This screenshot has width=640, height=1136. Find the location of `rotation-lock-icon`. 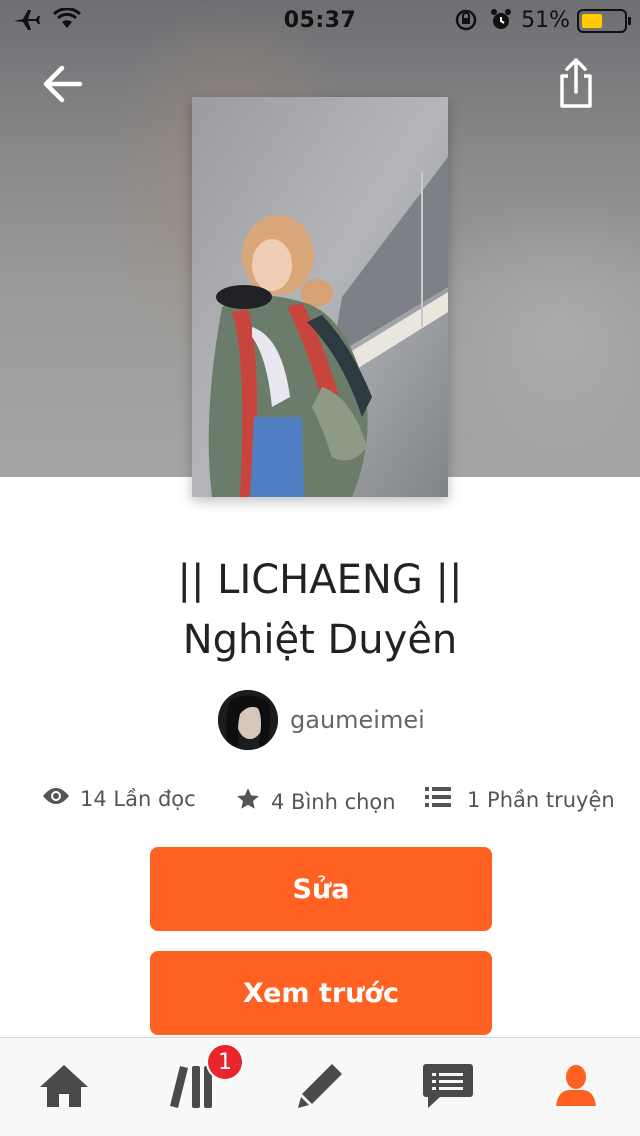

rotation-lock-icon is located at coordinates (466, 22).